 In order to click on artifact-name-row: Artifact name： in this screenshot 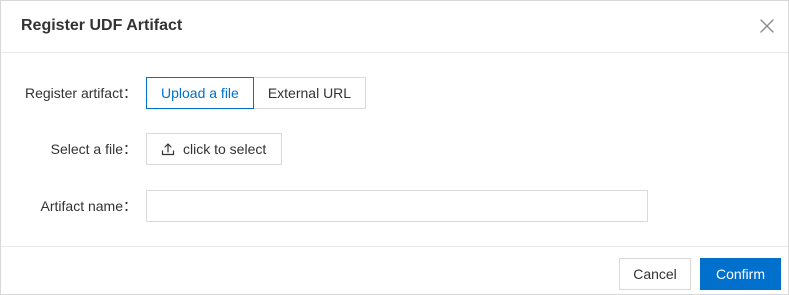, I will do `click(394, 206)`.